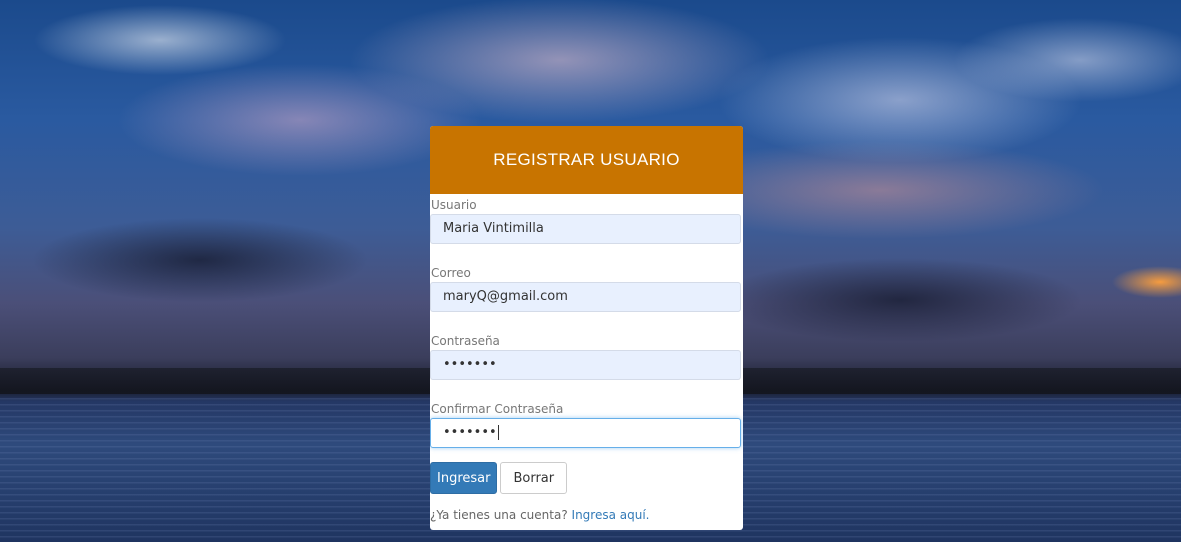  What do you see at coordinates (586, 478) in the screenshot?
I see `button-row: Ingresar Borrar` at bounding box center [586, 478].